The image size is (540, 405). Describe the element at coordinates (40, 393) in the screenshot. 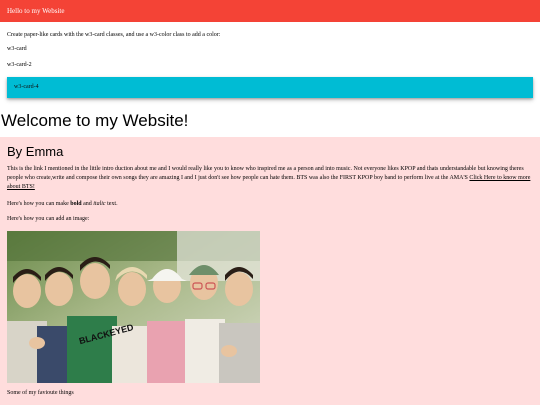

I see `favorites-line: Some of my favioute things` at that location.